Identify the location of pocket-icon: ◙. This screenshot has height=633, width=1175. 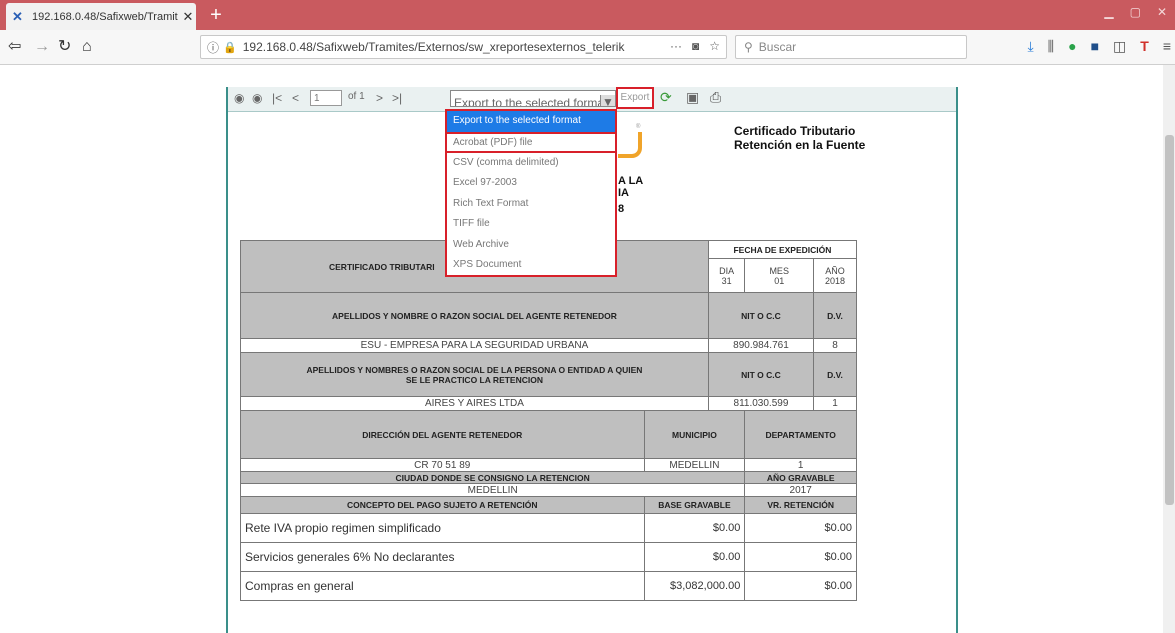
(695, 46).